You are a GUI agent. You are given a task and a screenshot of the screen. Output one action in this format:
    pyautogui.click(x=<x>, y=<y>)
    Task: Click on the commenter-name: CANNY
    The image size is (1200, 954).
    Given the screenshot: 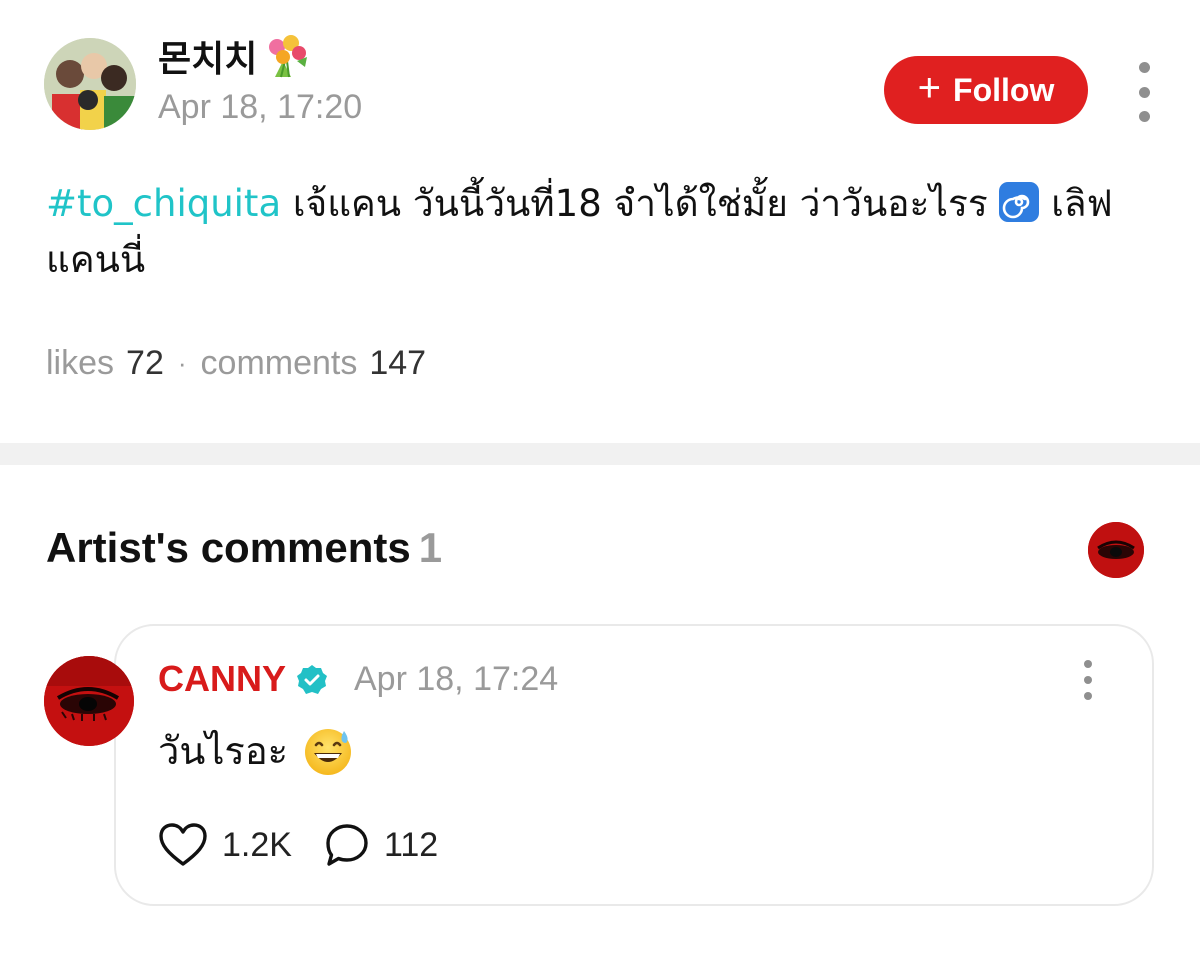 What is the action you would take?
    pyautogui.click(x=243, y=679)
    